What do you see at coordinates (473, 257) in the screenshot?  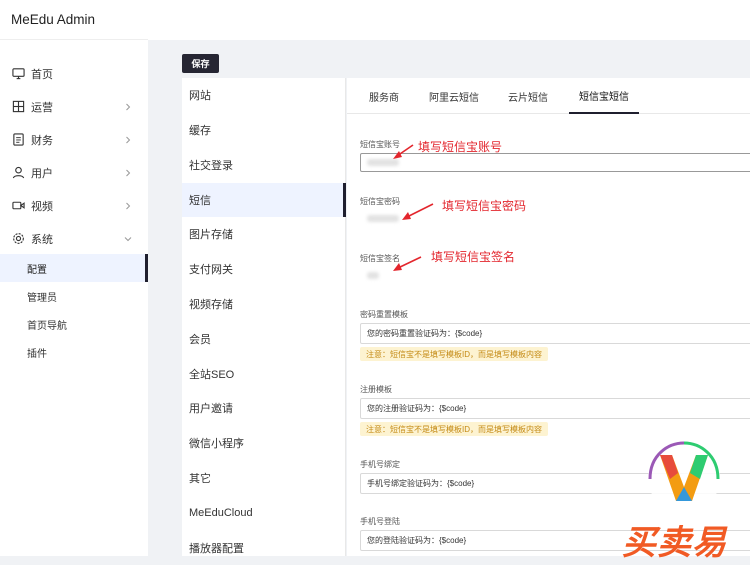 I see `signature-annotation: 填写短信宝签名` at bounding box center [473, 257].